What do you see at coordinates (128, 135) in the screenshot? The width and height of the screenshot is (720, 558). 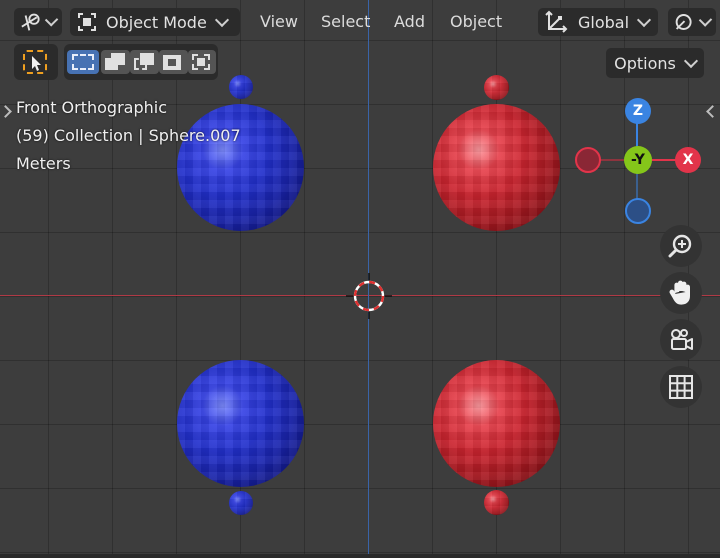 I see `collection-object-label: (59) Collection | Sphere.007` at bounding box center [128, 135].